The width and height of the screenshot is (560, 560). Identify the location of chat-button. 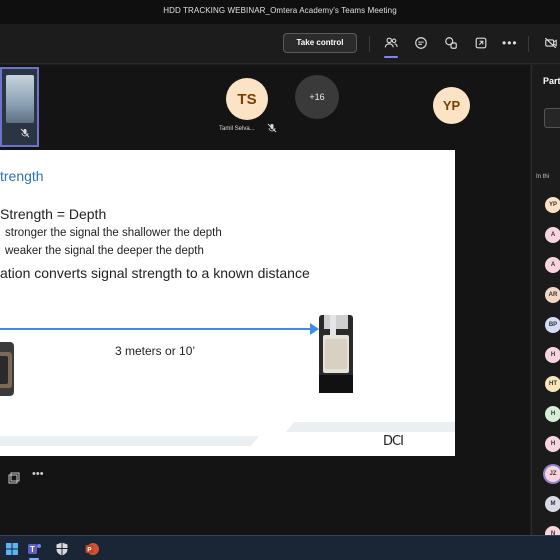
(421, 43).